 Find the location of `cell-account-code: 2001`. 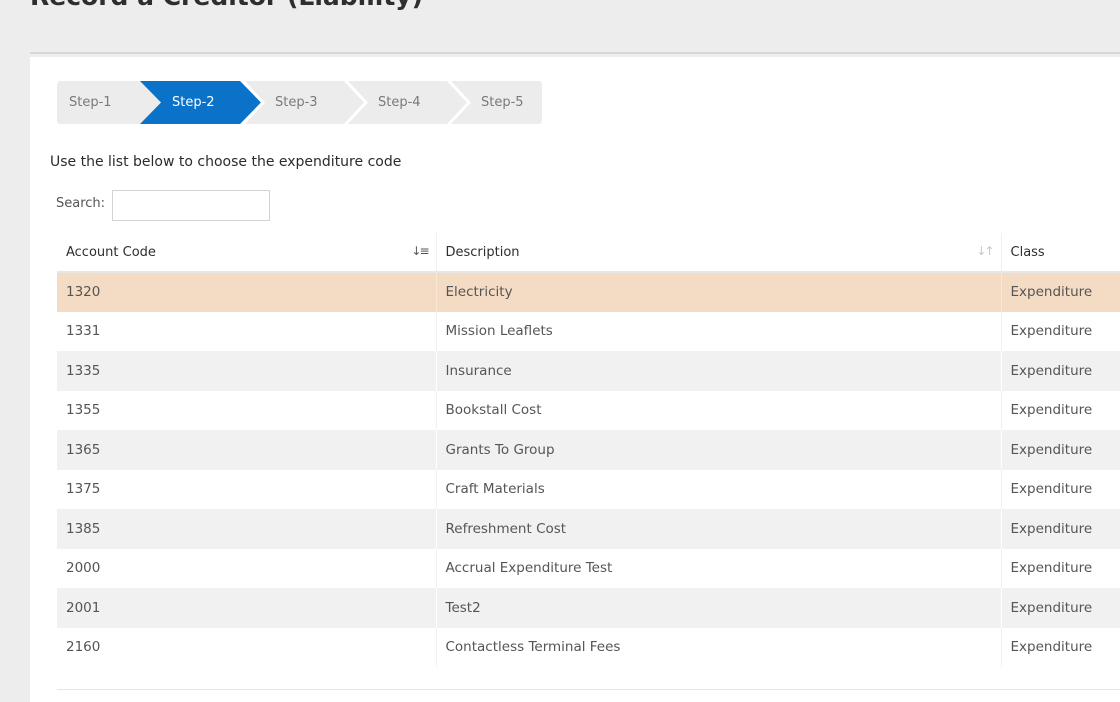

cell-account-code: 2001 is located at coordinates (246, 608).